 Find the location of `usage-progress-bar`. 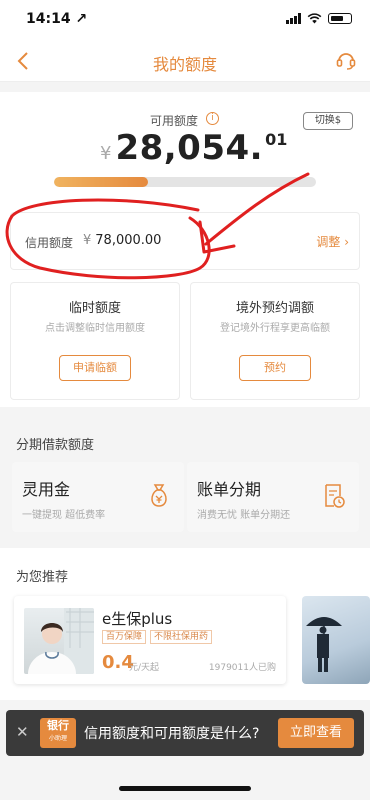

usage-progress-bar is located at coordinates (185, 182).